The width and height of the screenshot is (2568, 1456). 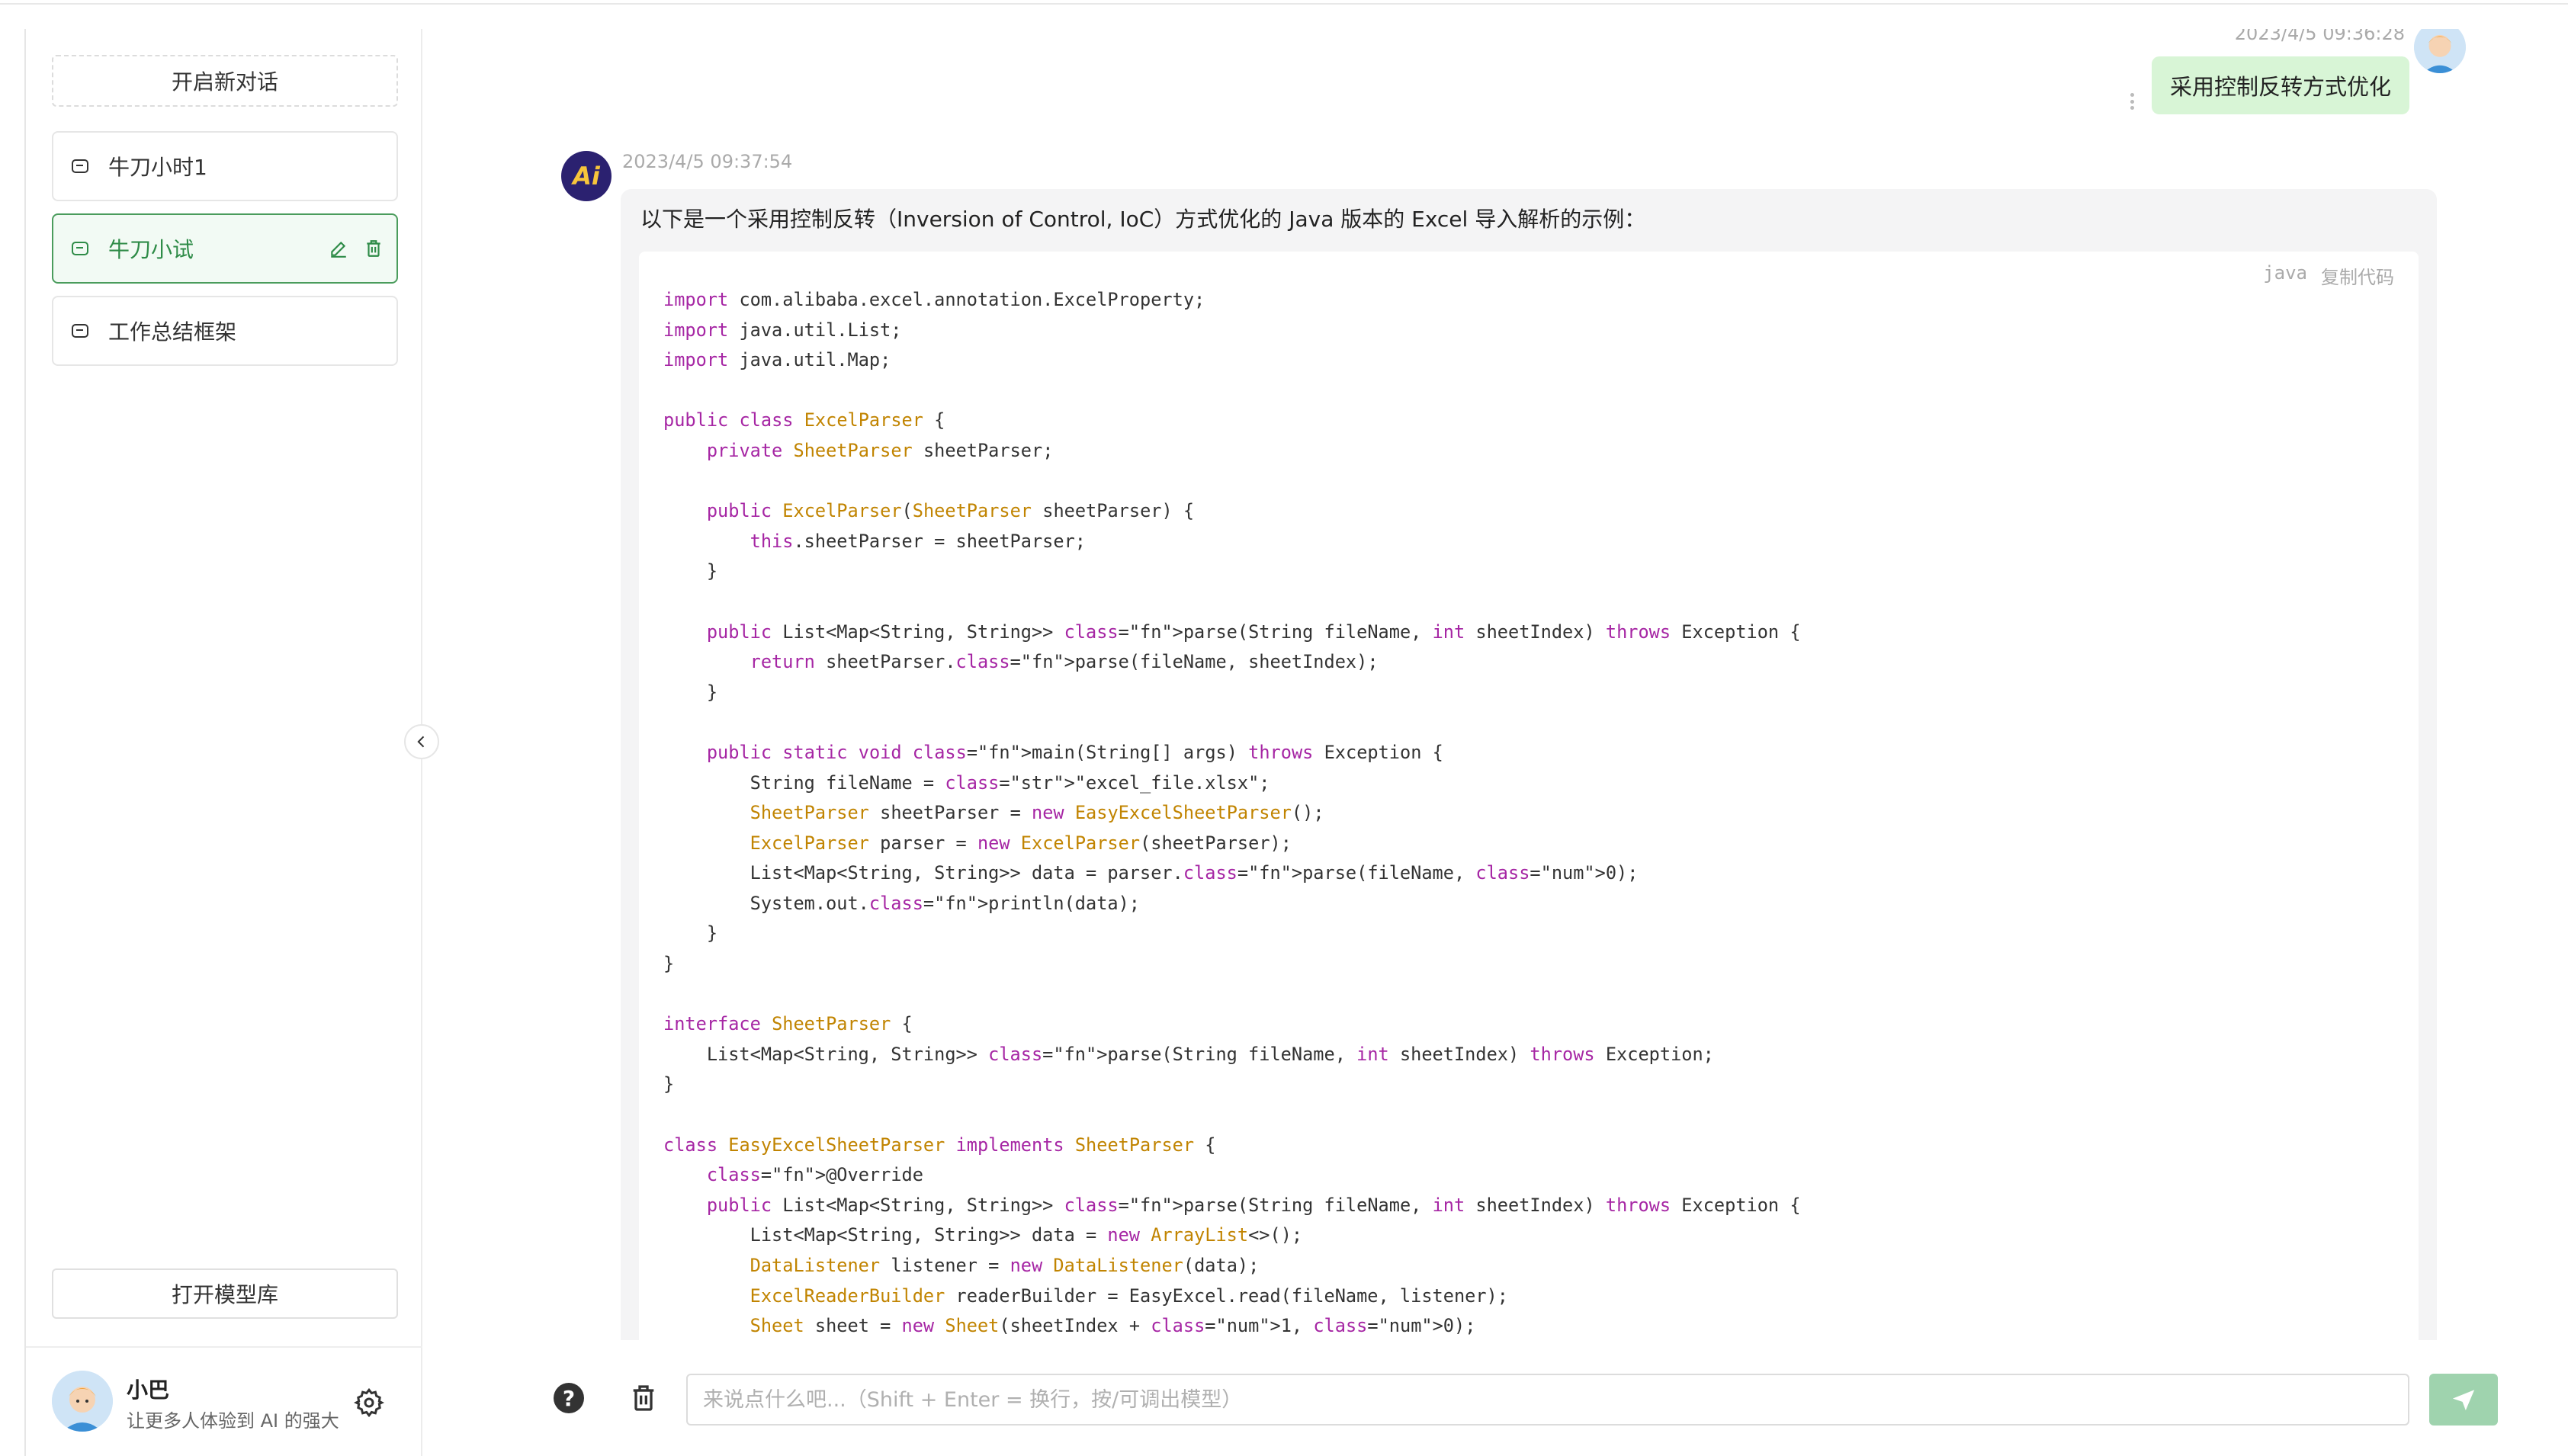 What do you see at coordinates (225, 1293) in the screenshot?
I see `open-model-library-button: 打开模型库` at bounding box center [225, 1293].